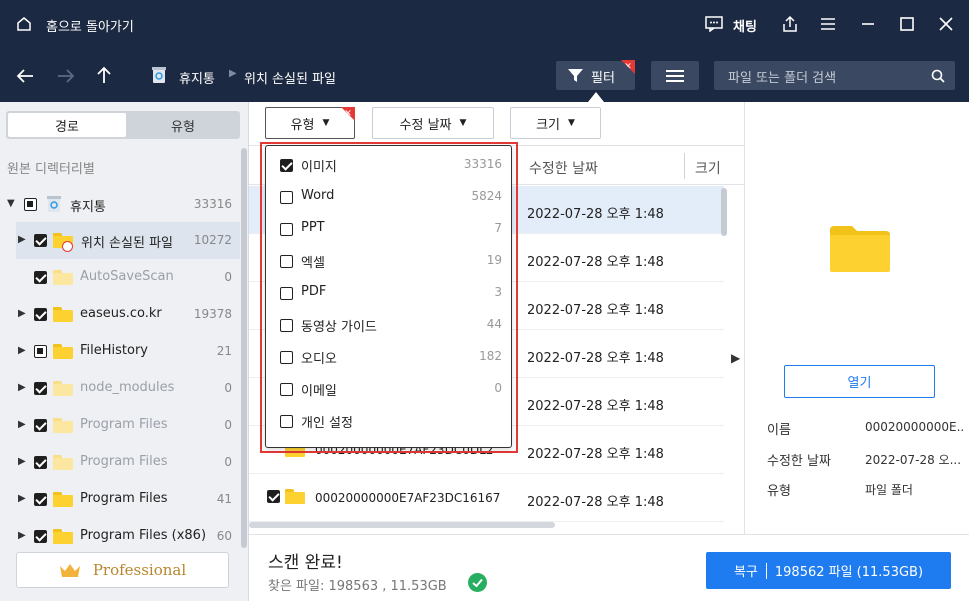 The height and width of the screenshot is (601, 969). Describe the element at coordinates (197, 77) in the screenshot. I see `breadcrumb-root: 휴지통` at that location.